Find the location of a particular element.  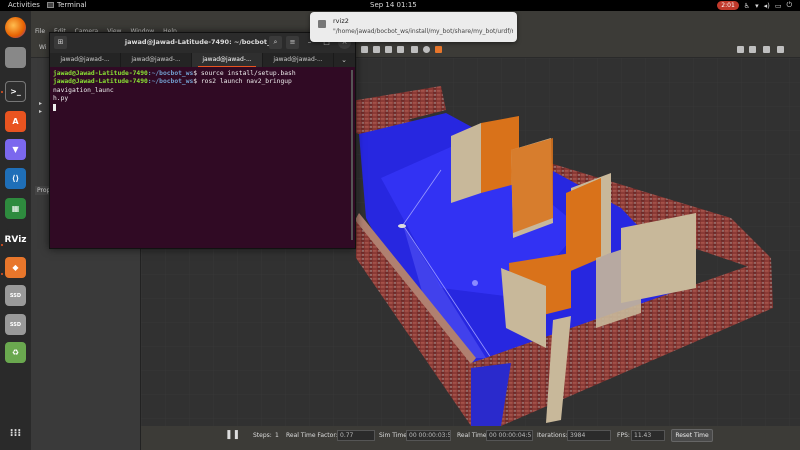

iterations-field: 3984 is located at coordinates (589, 435).